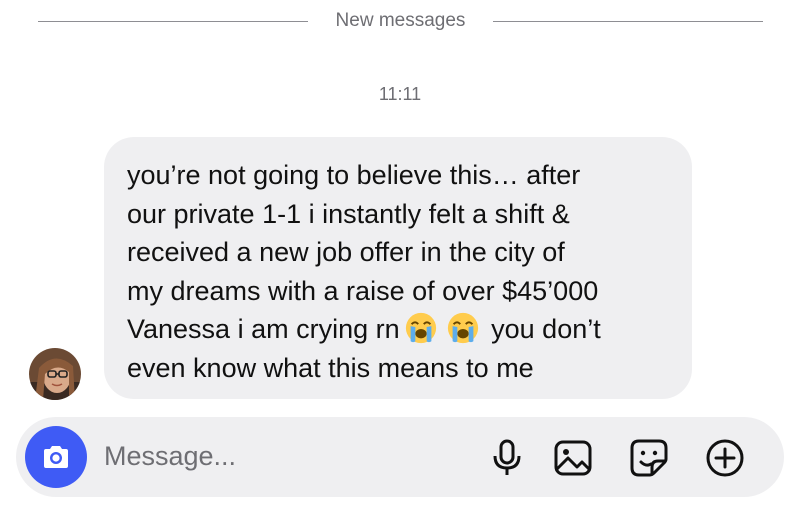  What do you see at coordinates (725, 458) in the screenshot?
I see `add-icon` at bounding box center [725, 458].